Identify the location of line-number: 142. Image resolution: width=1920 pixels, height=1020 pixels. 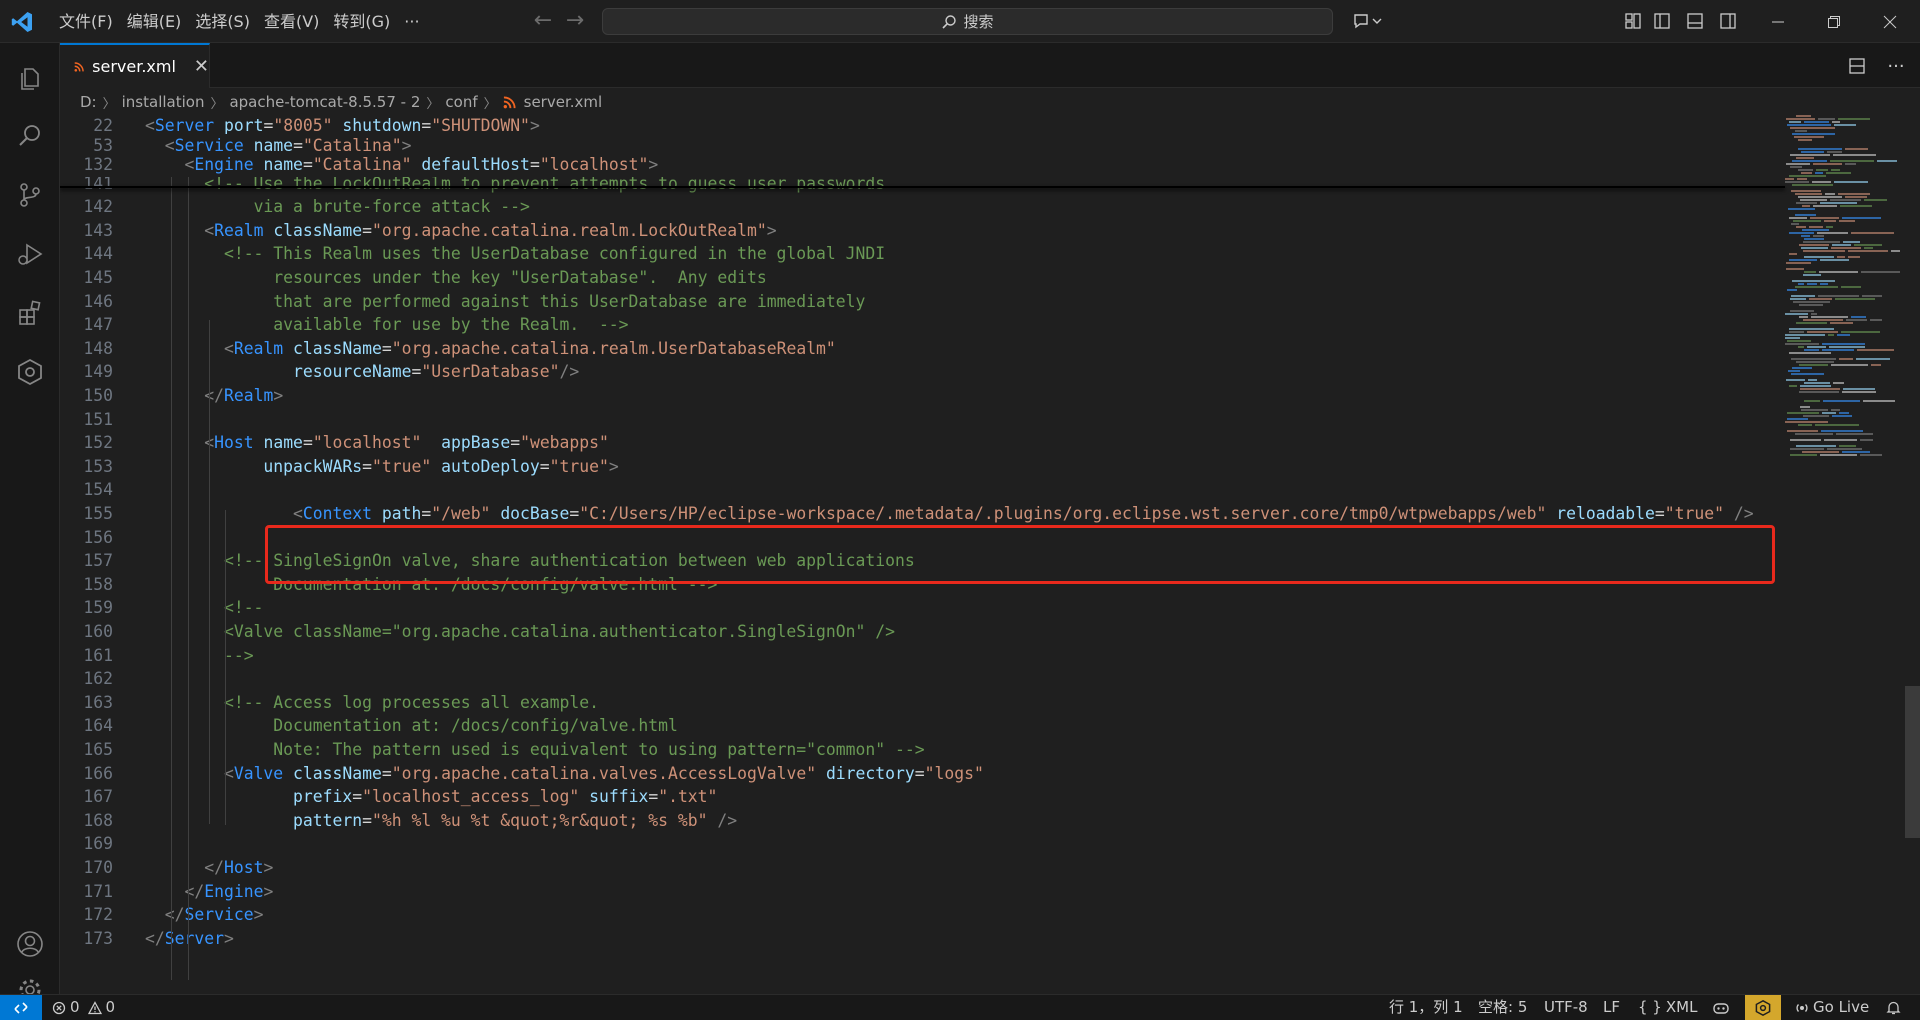
(98, 207).